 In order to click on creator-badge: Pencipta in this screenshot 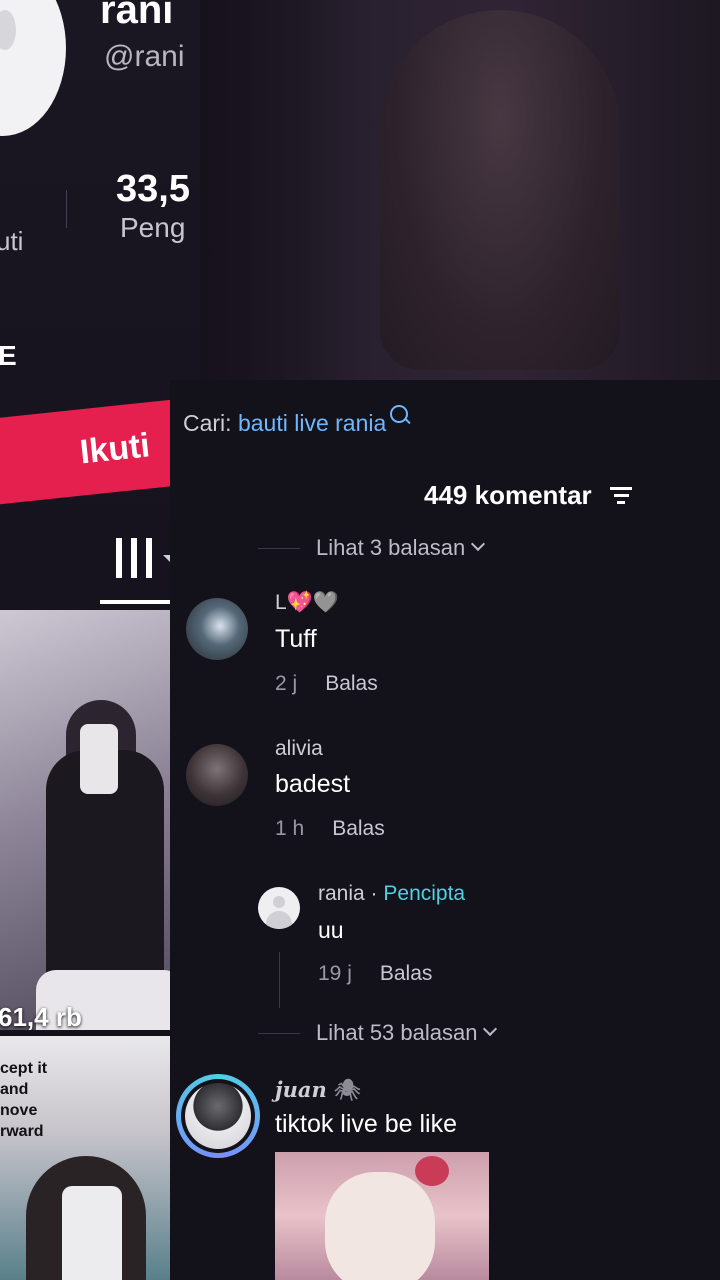, I will do `click(424, 893)`.